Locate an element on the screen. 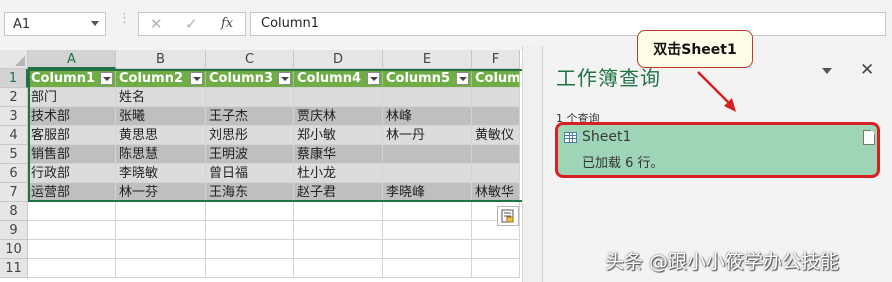  table-cell: 刘思彤 is located at coordinates (250, 135).